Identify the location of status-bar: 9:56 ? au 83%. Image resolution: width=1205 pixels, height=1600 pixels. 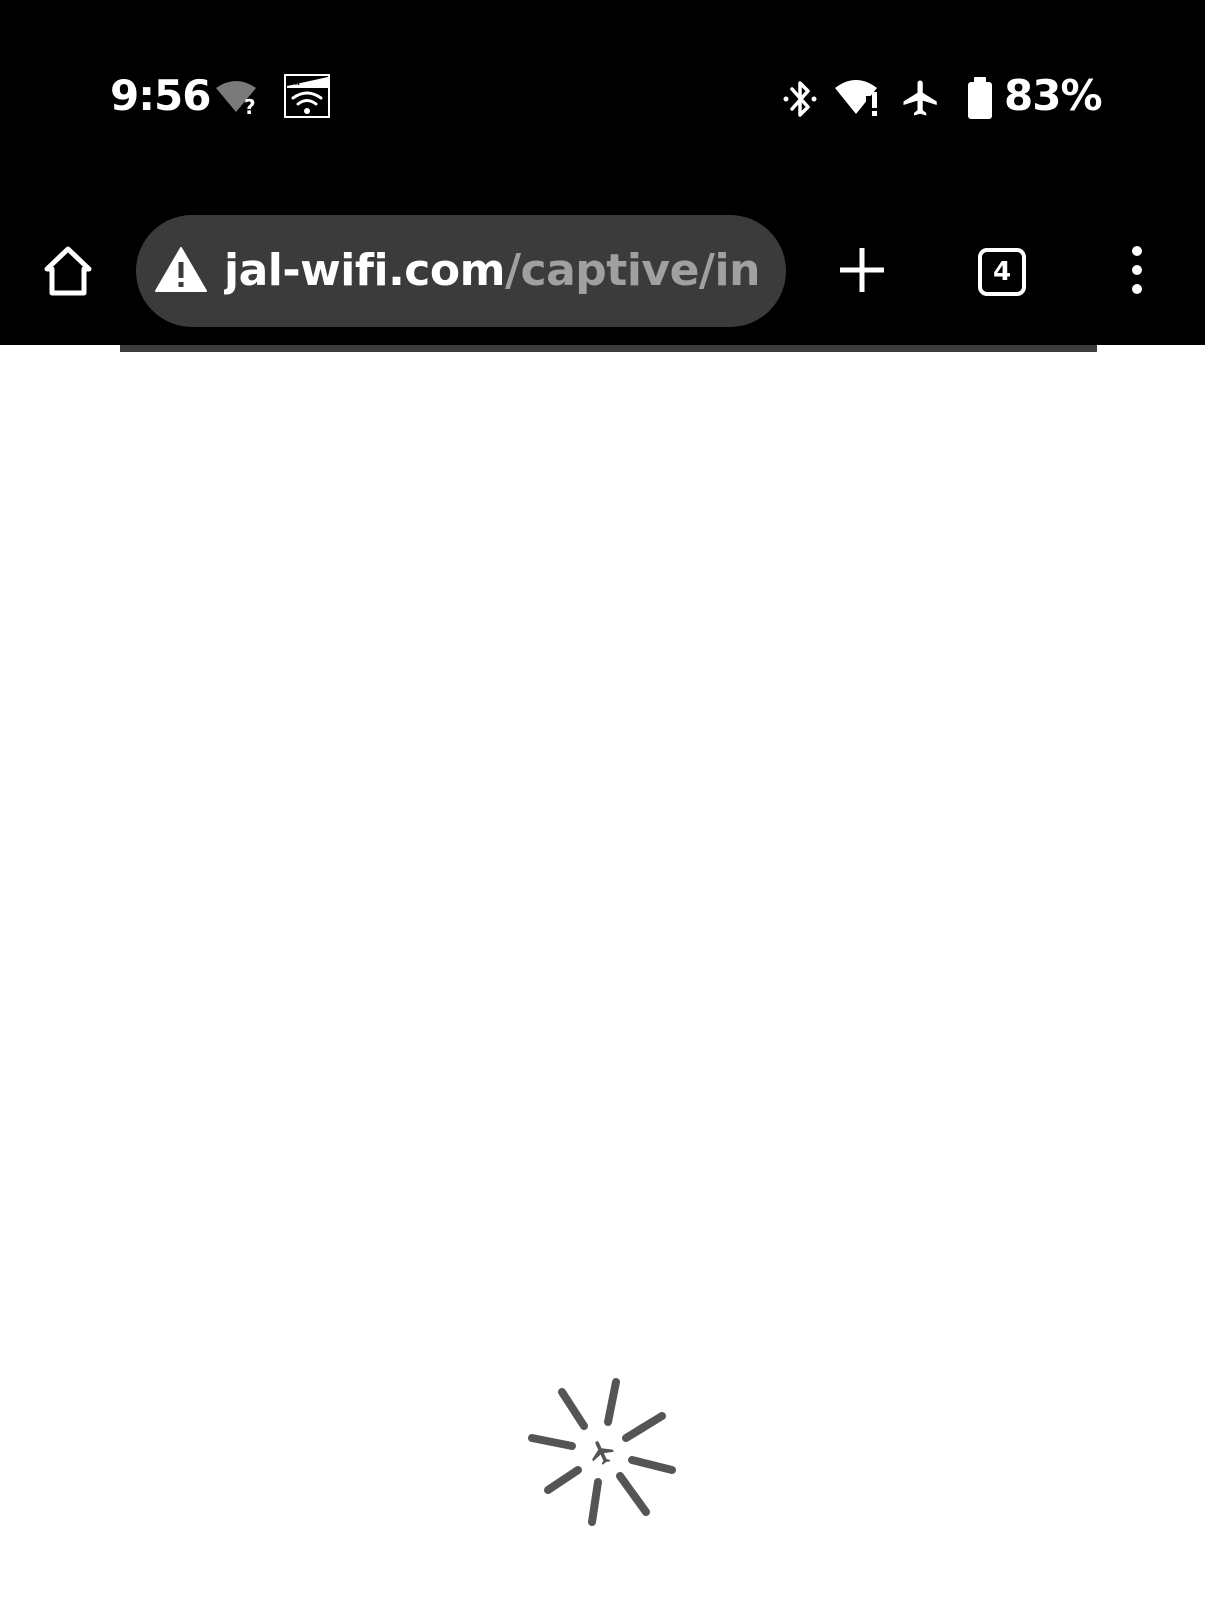
(602, 100).